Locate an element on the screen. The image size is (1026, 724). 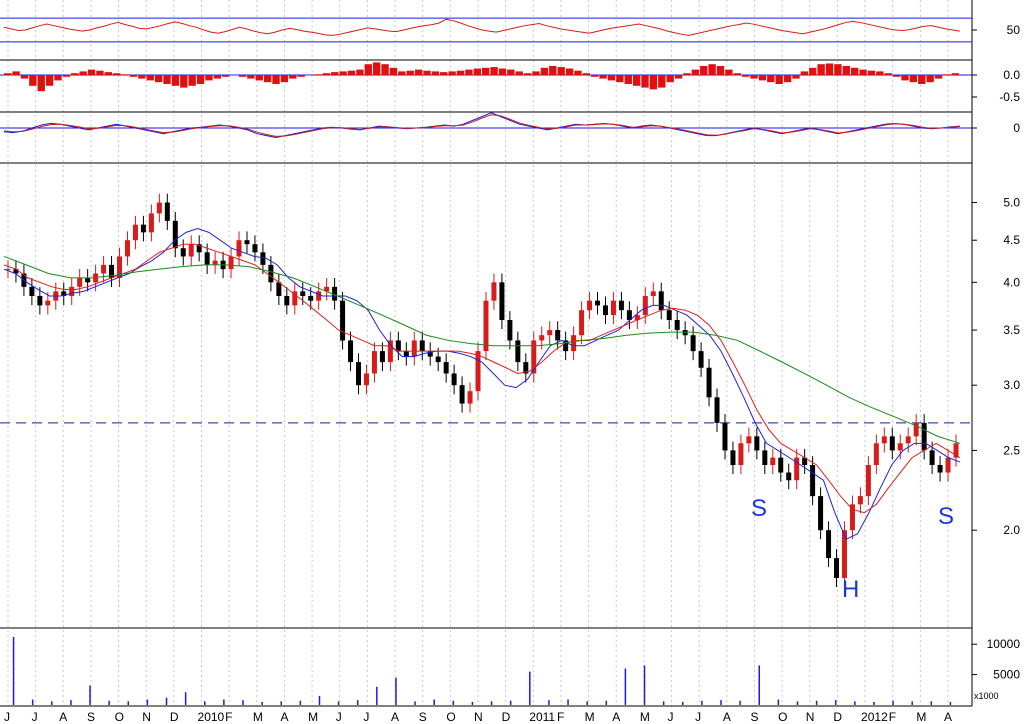
month-tick-label: D is located at coordinates (174, 717).